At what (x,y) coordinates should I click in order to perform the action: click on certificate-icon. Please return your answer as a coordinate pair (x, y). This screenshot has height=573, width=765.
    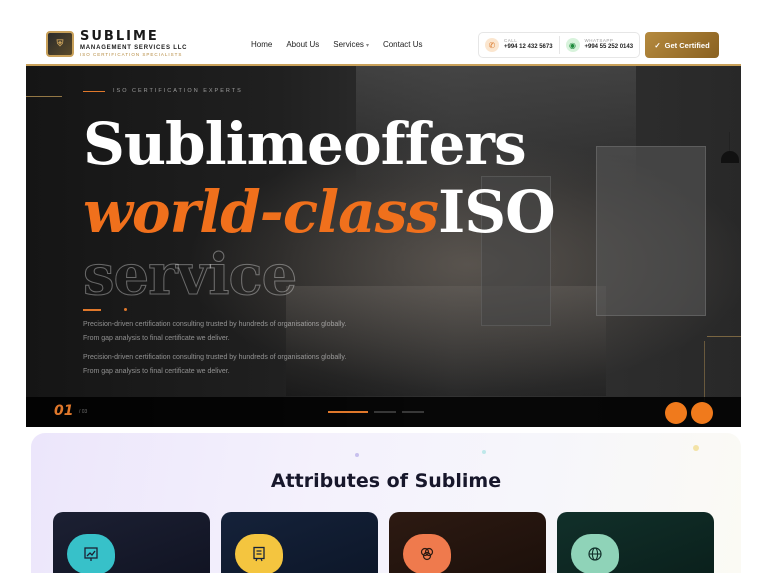
    Looking at the image, I should click on (259, 553).